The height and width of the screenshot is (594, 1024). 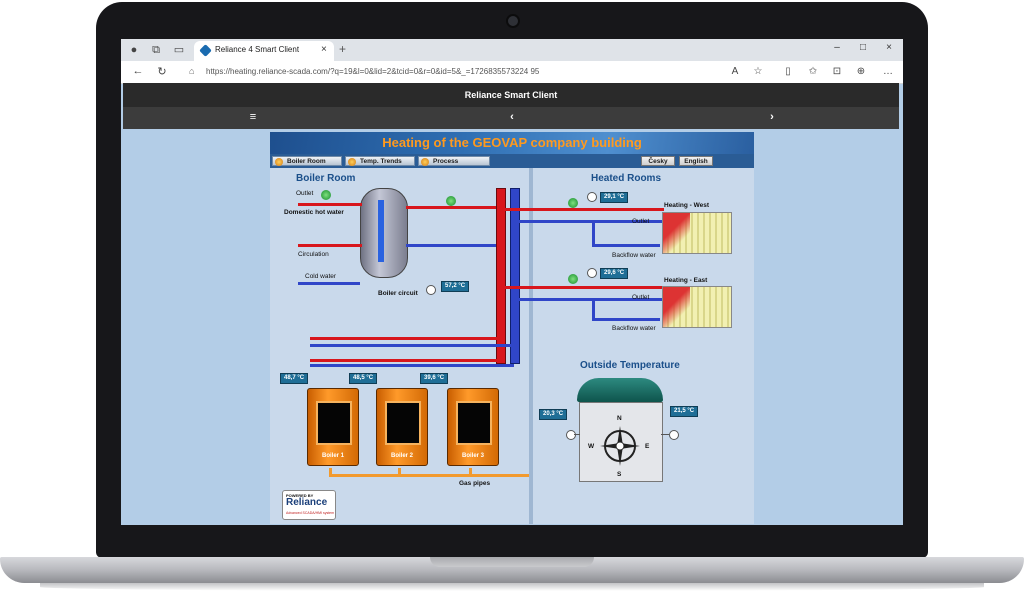 I want to click on process-label: Process, so click(x=446, y=161).